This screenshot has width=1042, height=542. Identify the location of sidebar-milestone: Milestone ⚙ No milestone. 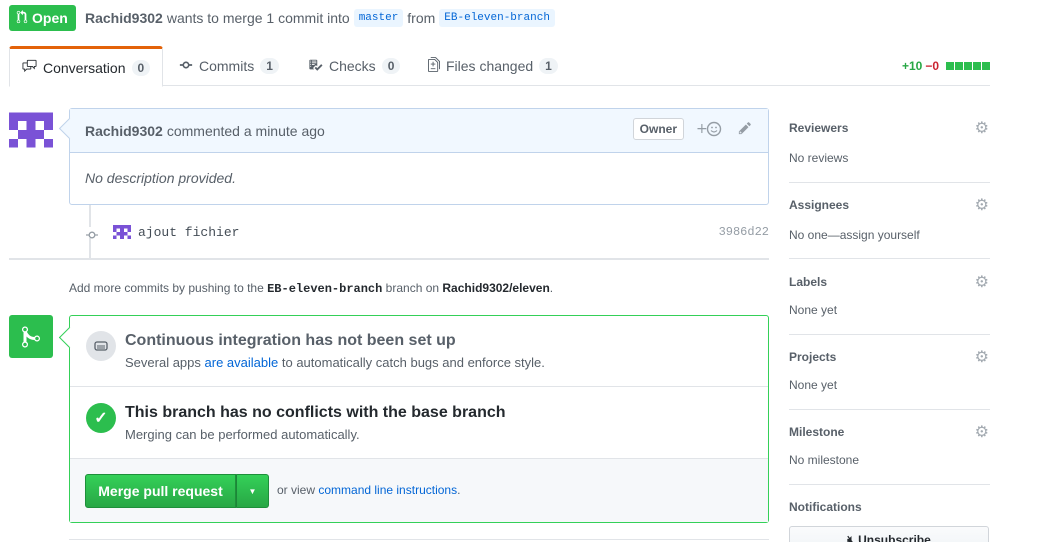
(889, 455).